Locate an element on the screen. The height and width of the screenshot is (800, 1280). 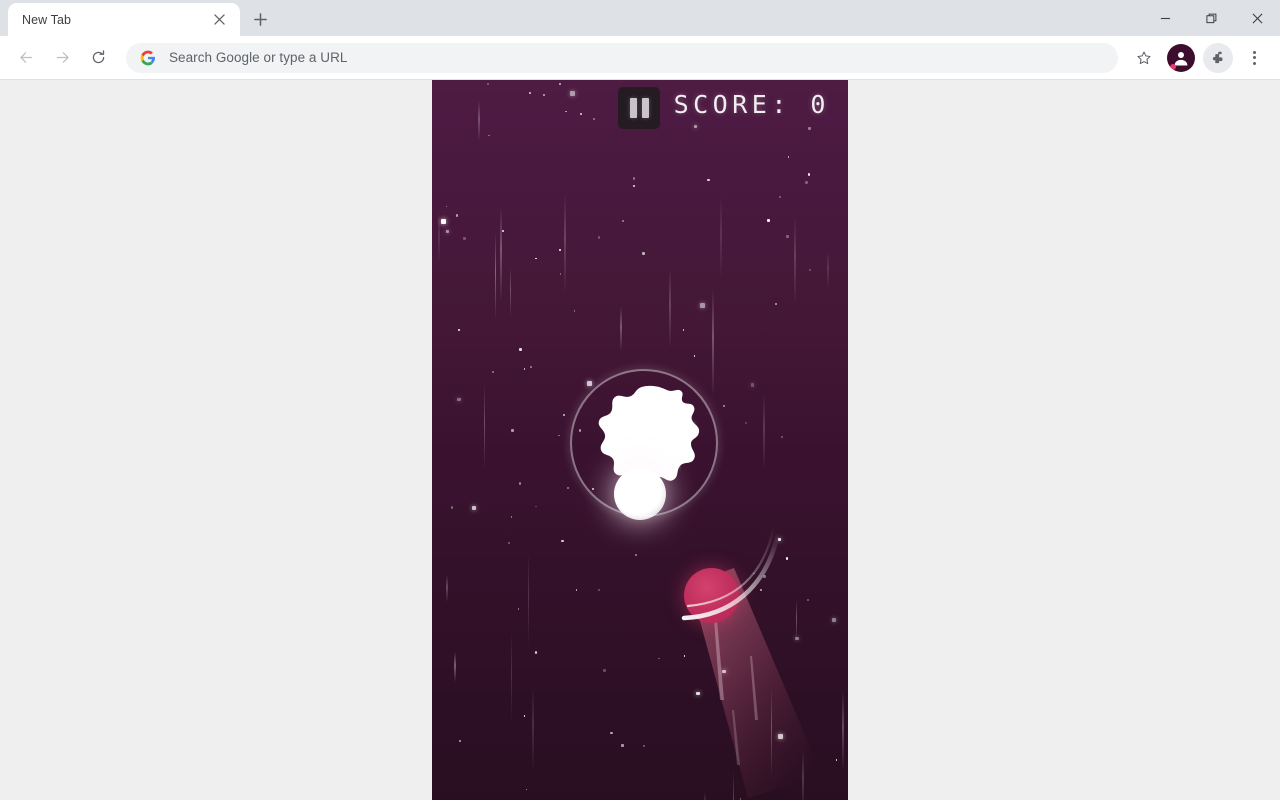
minimize-icon is located at coordinates (1165, 18).